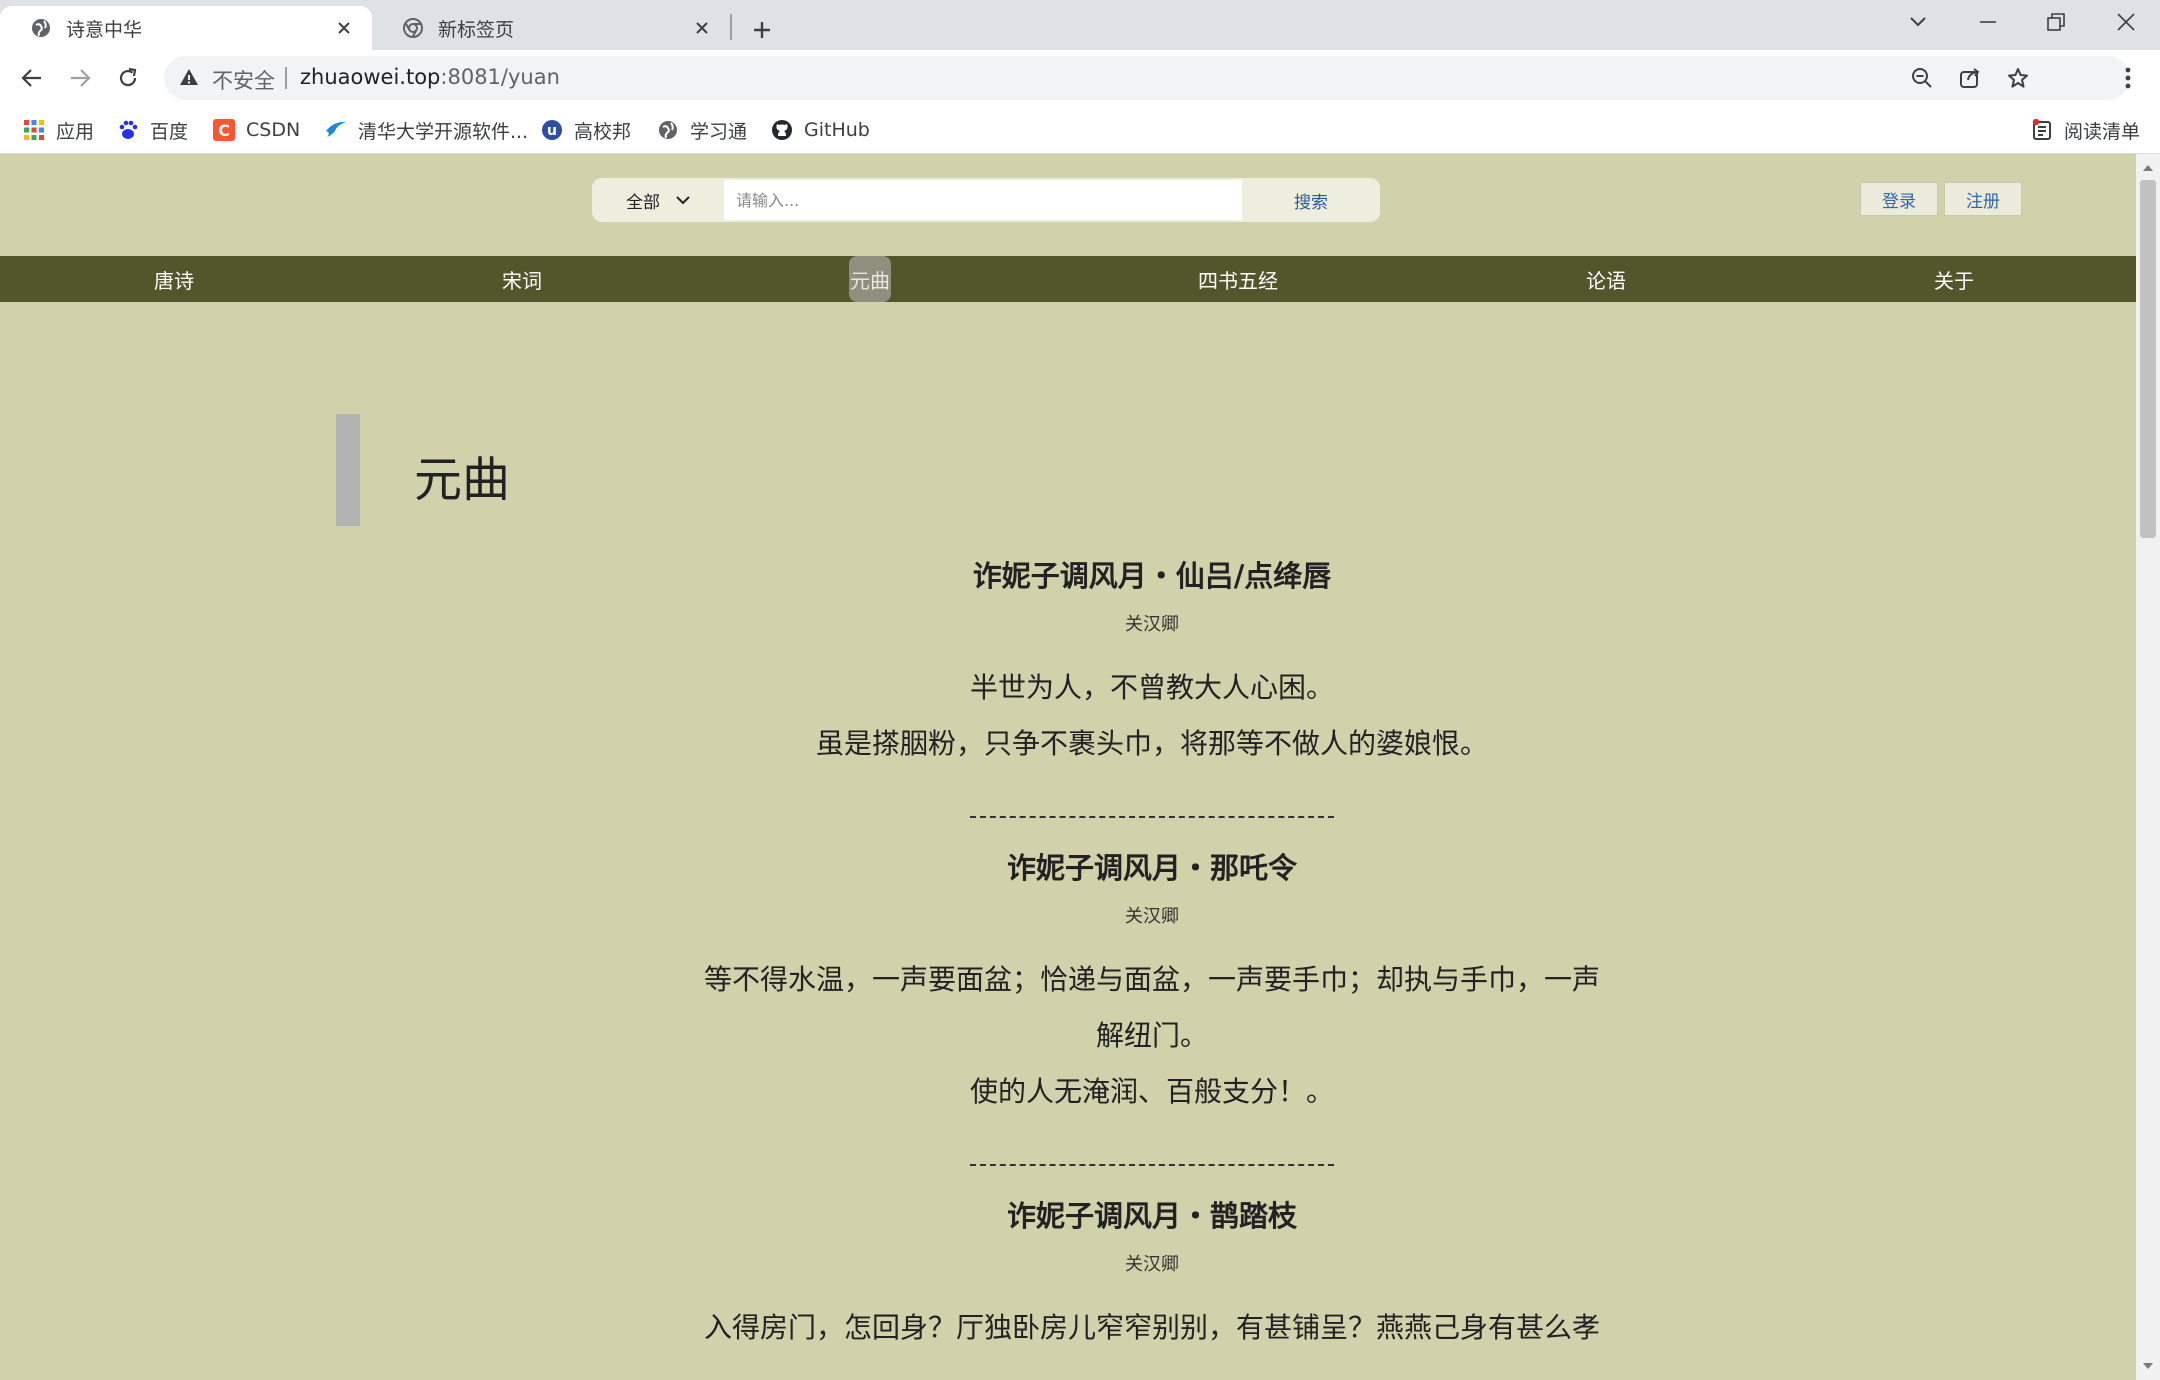 Image resolution: width=2160 pixels, height=1380 pixels. I want to click on poem-line: 使的人无淹润、百般支分！。, so click(1151, 1091).